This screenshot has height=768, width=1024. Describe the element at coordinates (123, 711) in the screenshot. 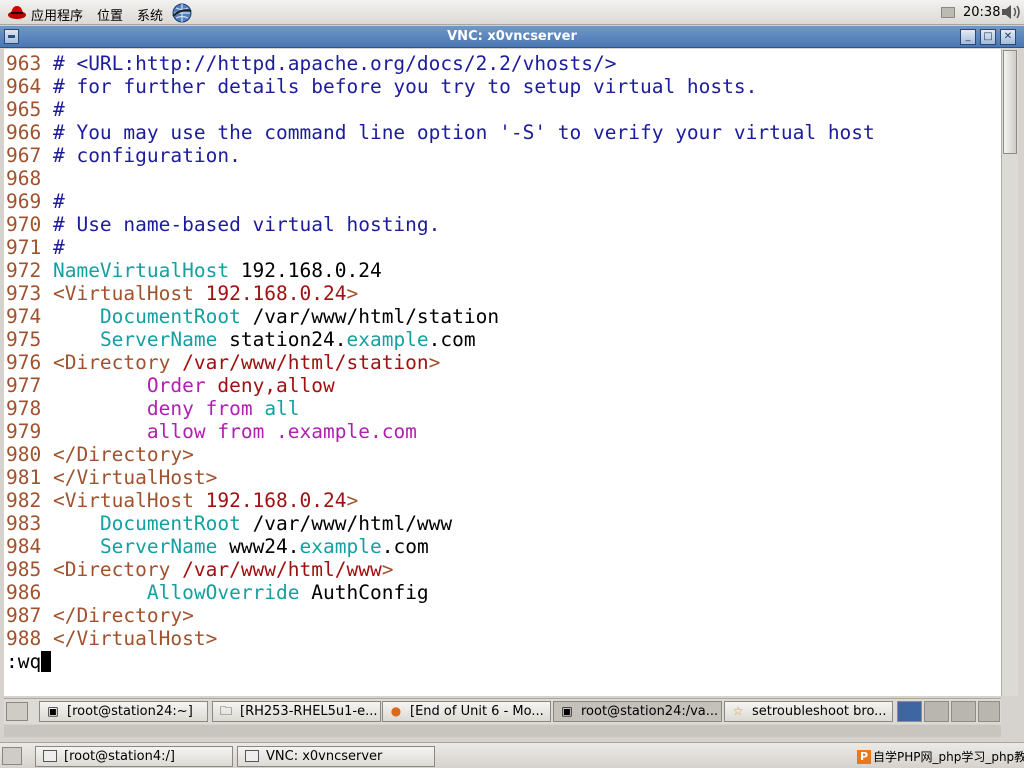

I see `remote-task-button-0: ▣ [root@station24:~]` at that location.